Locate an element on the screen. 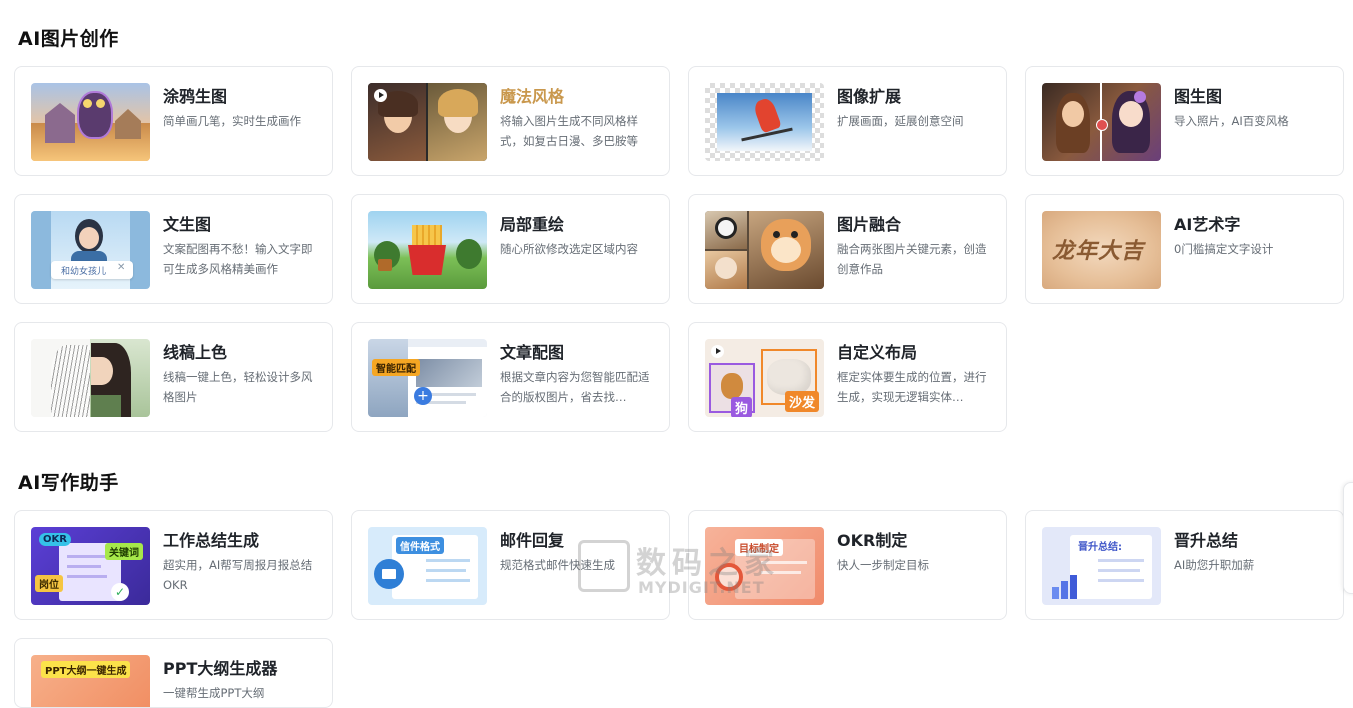 This screenshot has width=1353, height=708. card-title: 涂鸦生图 is located at coordinates (195, 96).